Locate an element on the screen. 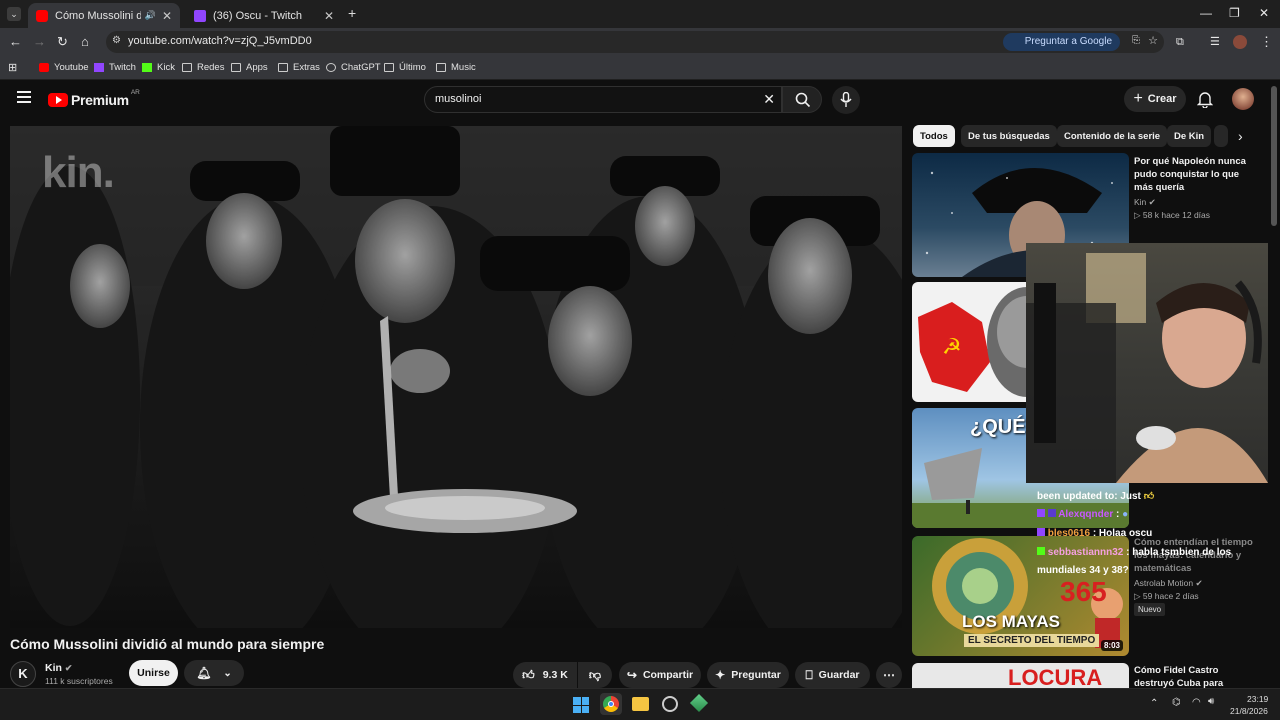  tray-chevron-icon: ⌃ is located at coordinates (1154, 703).